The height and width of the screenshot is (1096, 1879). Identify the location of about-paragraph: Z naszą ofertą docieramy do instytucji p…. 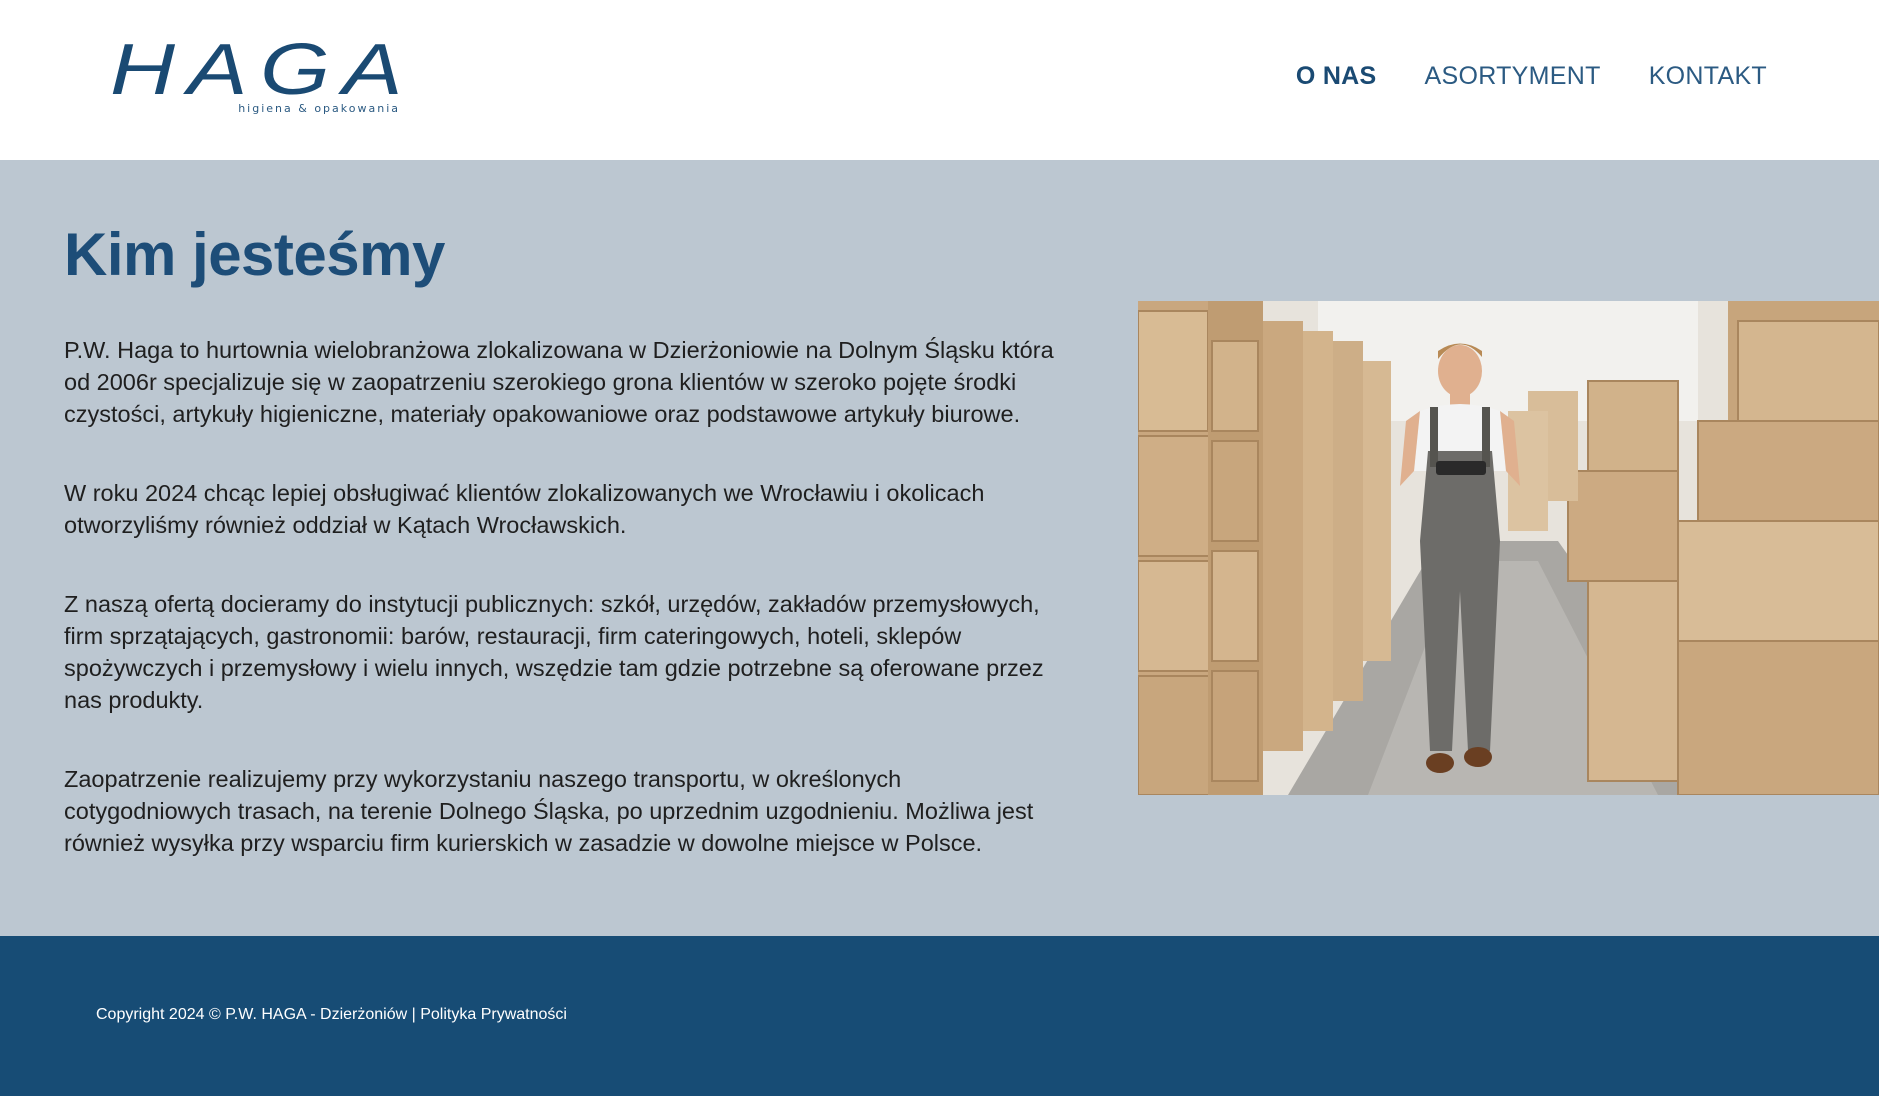
(554, 652).